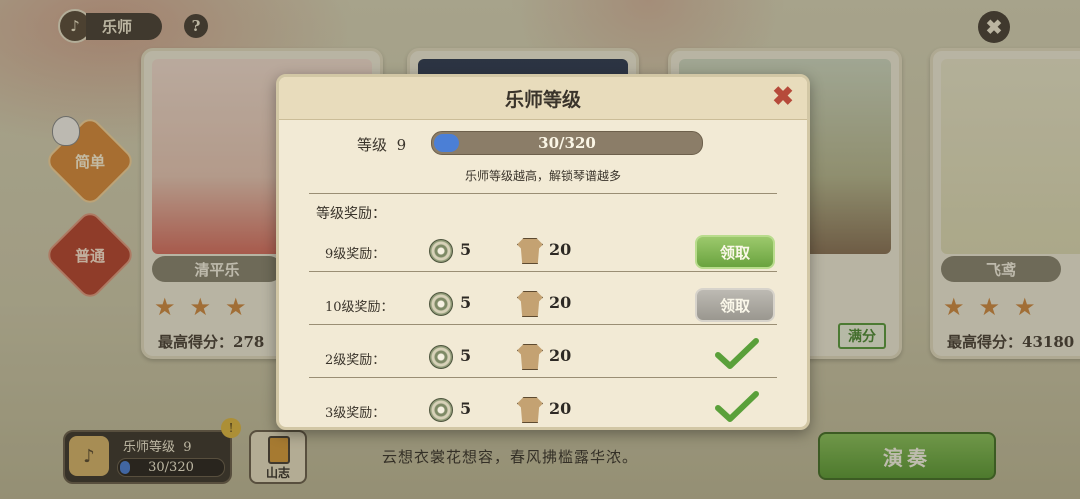  Describe the element at coordinates (355, 413) in the screenshot. I see `reward-level-label: 3级奖励：` at that location.